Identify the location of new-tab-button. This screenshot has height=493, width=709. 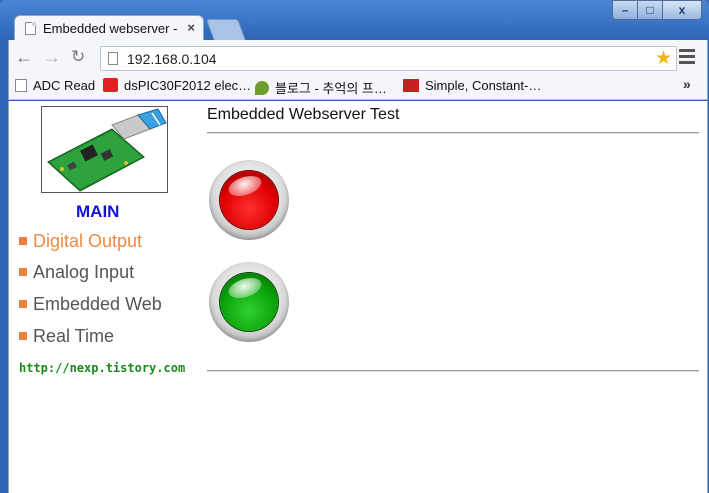
(226, 30).